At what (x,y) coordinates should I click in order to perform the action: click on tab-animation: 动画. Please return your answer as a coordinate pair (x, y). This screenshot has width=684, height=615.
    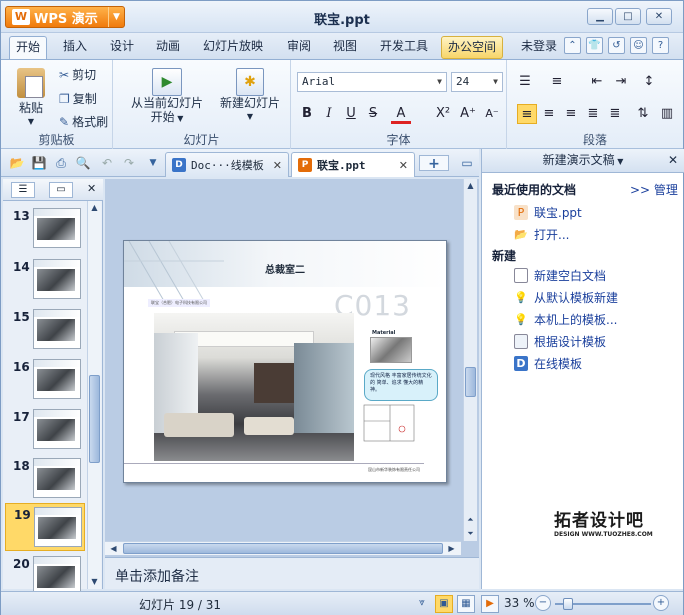
    Looking at the image, I should click on (168, 47).